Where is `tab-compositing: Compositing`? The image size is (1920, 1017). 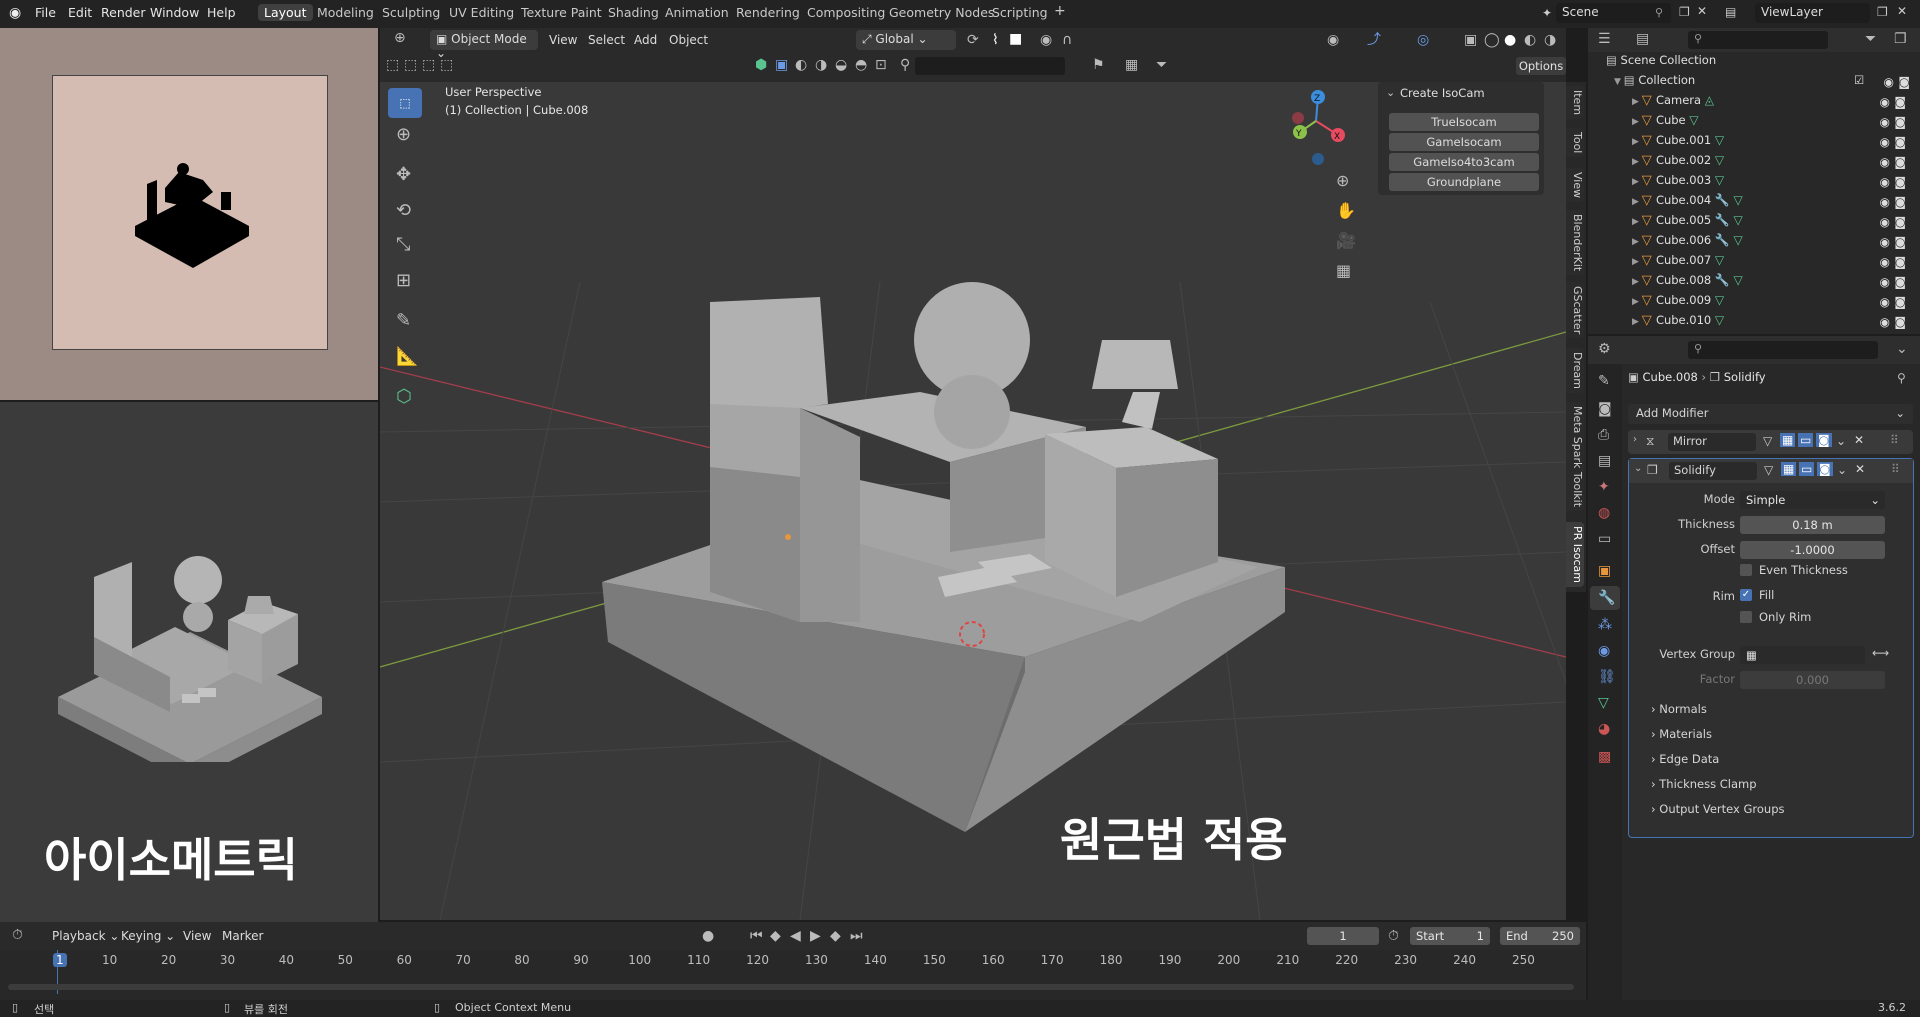
tab-compositing: Compositing is located at coordinates (846, 12).